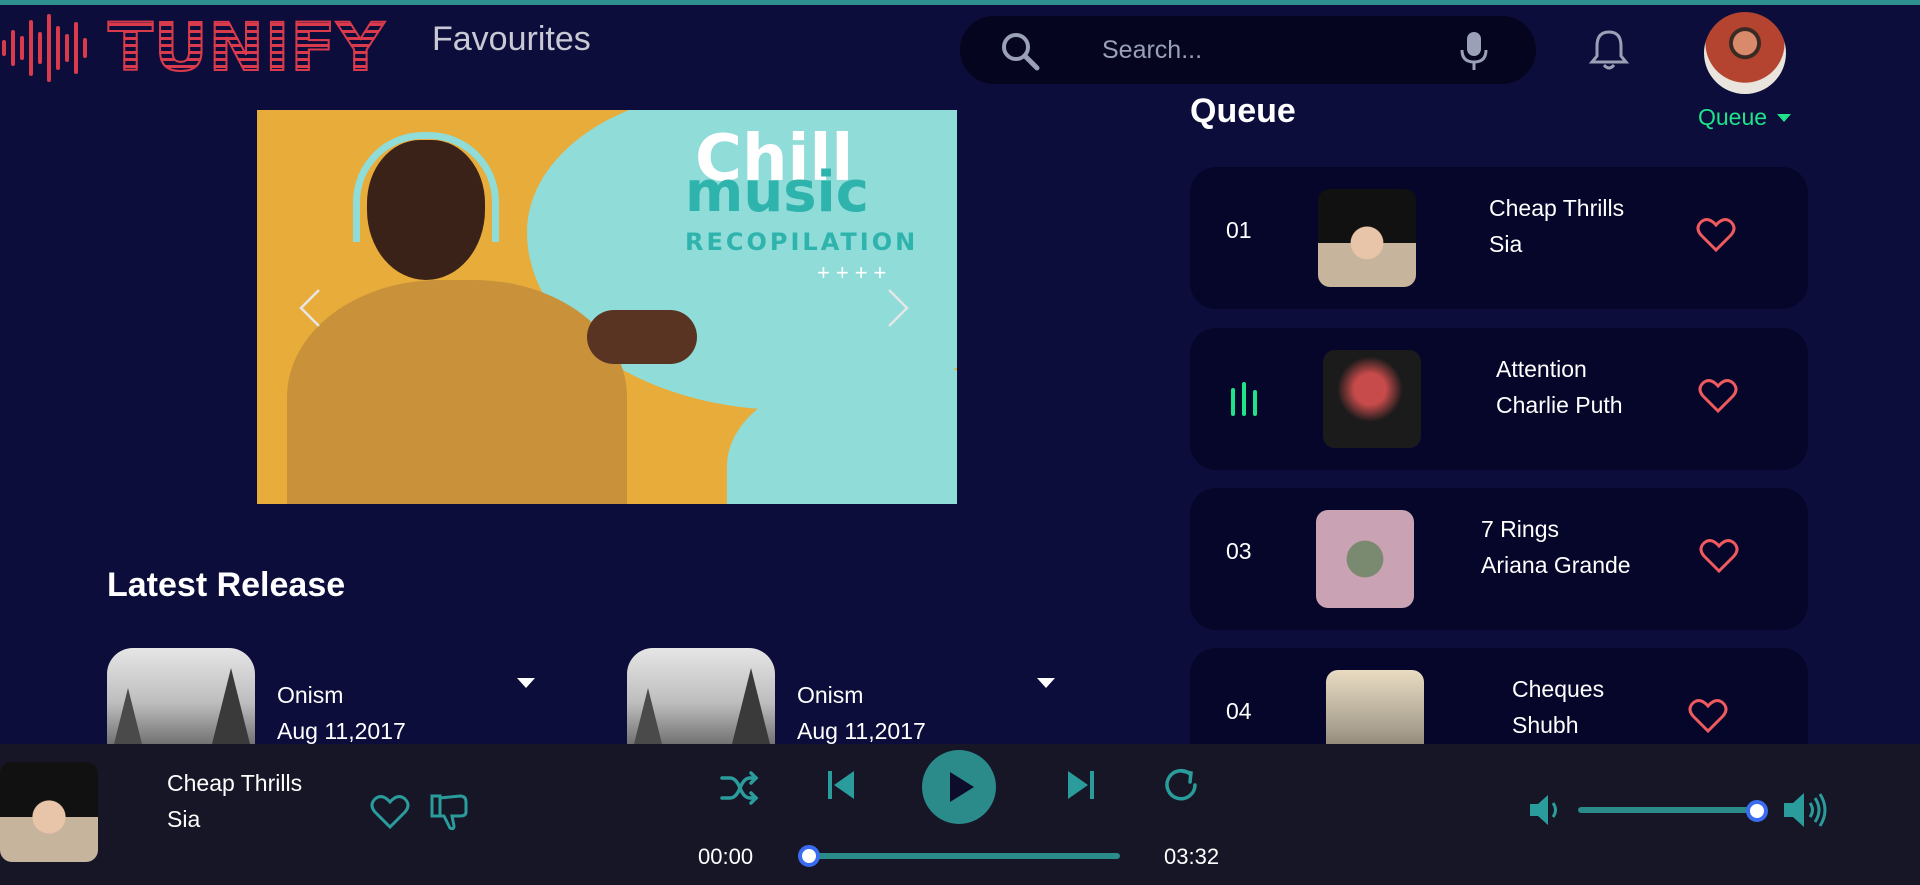 This screenshot has width=1920, height=885. Describe the element at coordinates (777, 192) in the screenshot. I see `banner-text-music: music` at that location.